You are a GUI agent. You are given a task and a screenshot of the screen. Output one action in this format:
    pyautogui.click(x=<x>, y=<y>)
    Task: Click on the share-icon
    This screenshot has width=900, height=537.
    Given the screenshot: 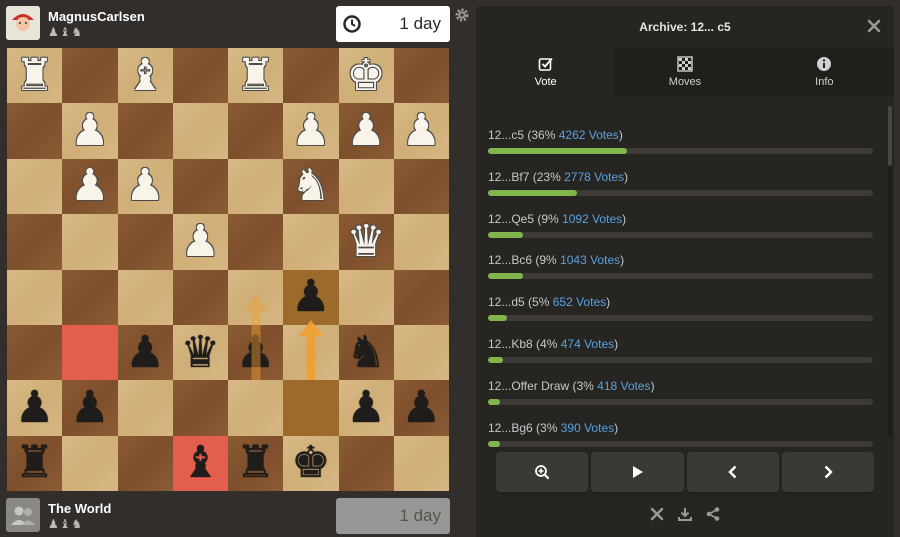 What is the action you would take?
    pyautogui.click(x=713, y=514)
    